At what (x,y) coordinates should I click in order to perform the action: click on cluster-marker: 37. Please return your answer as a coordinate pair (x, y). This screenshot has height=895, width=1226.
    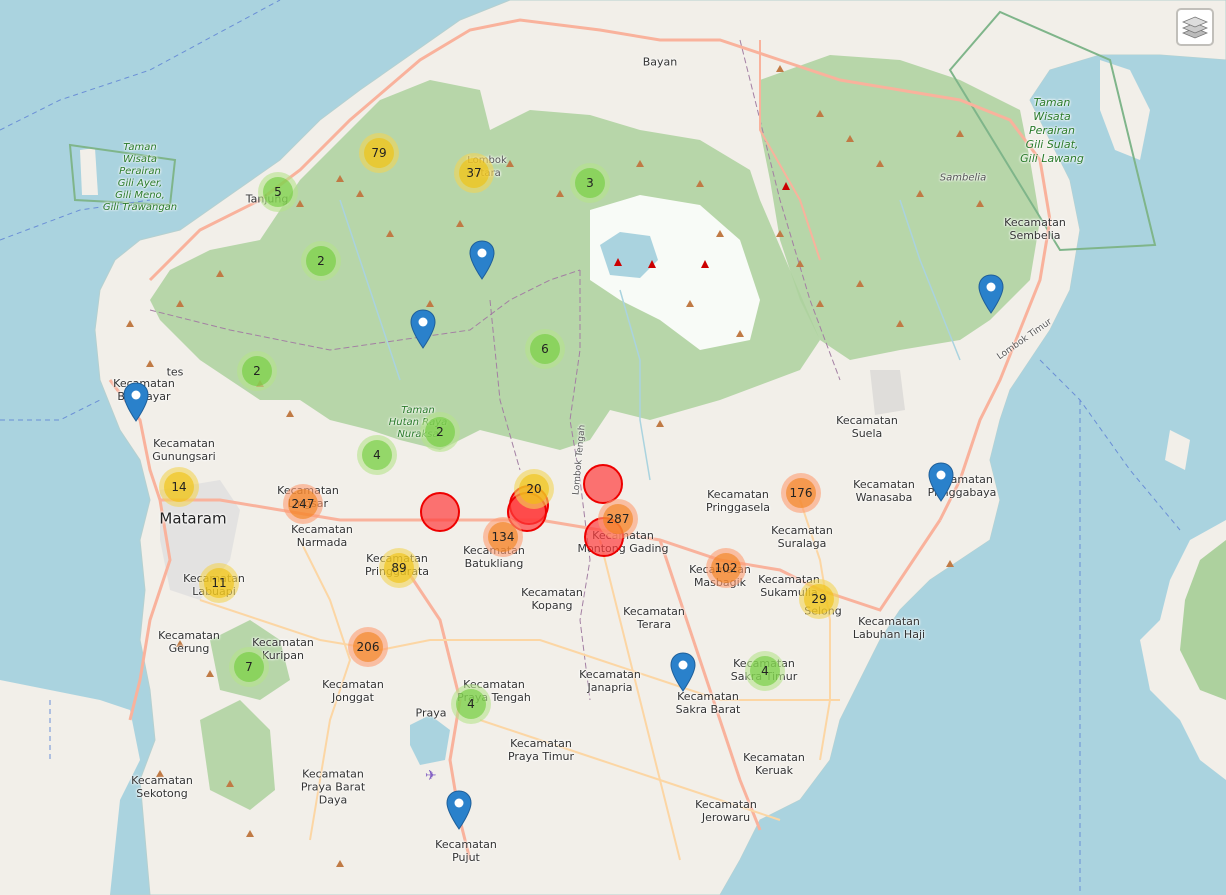
    Looking at the image, I should click on (474, 173).